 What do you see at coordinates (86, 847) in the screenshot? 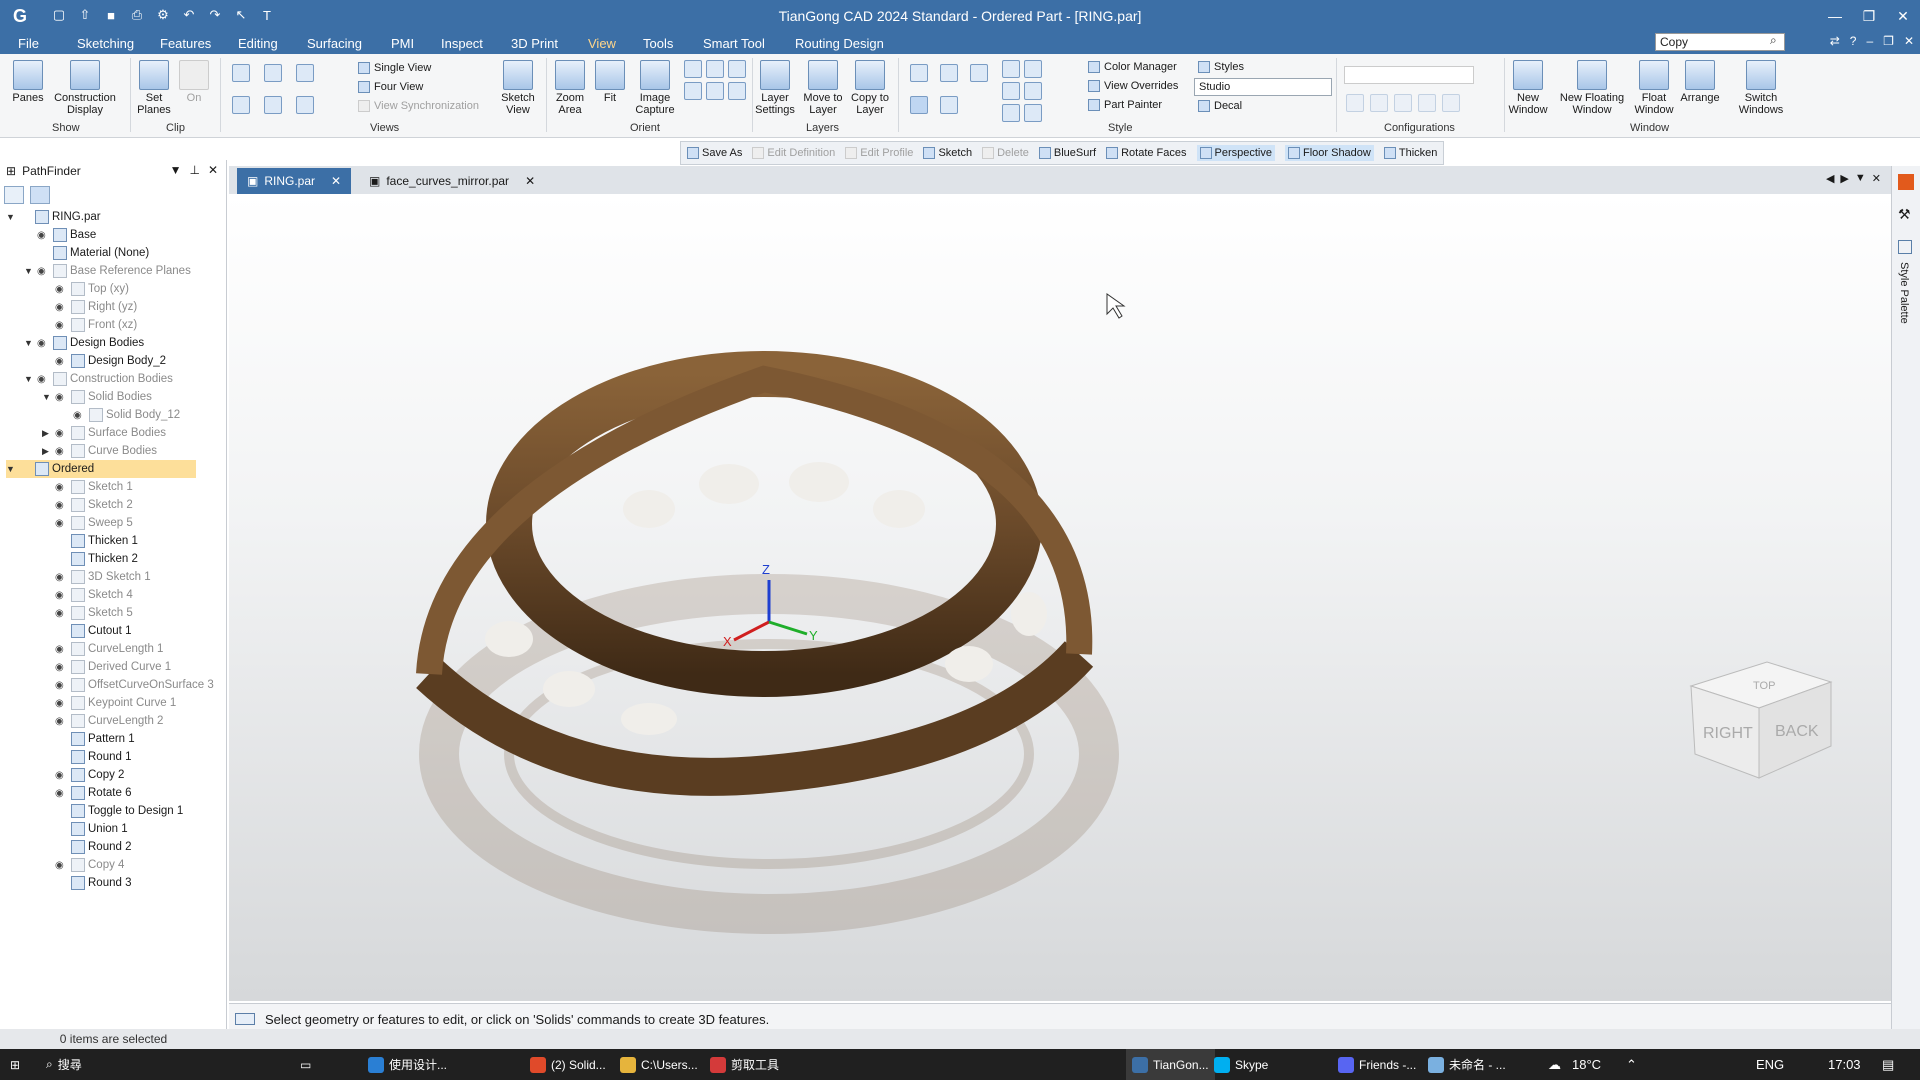
I see `tree-node: Round 2` at bounding box center [86, 847].